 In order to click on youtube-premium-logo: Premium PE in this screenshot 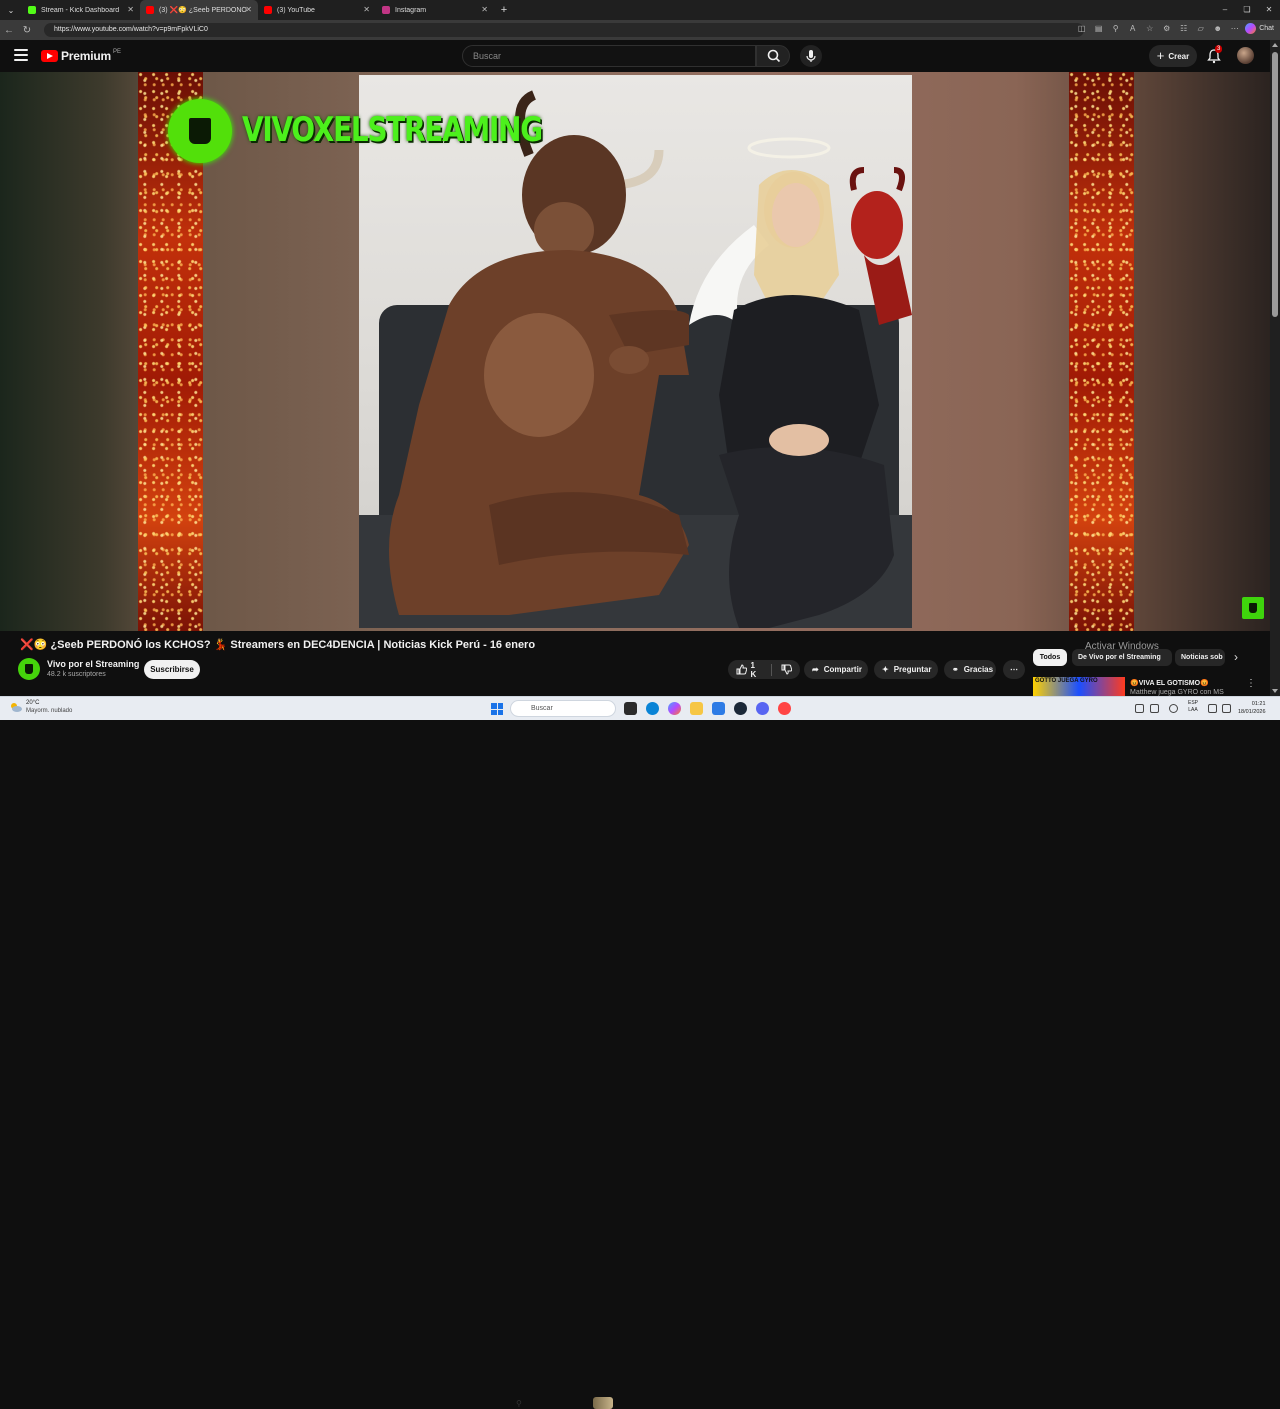, I will do `click(81, 56)`.